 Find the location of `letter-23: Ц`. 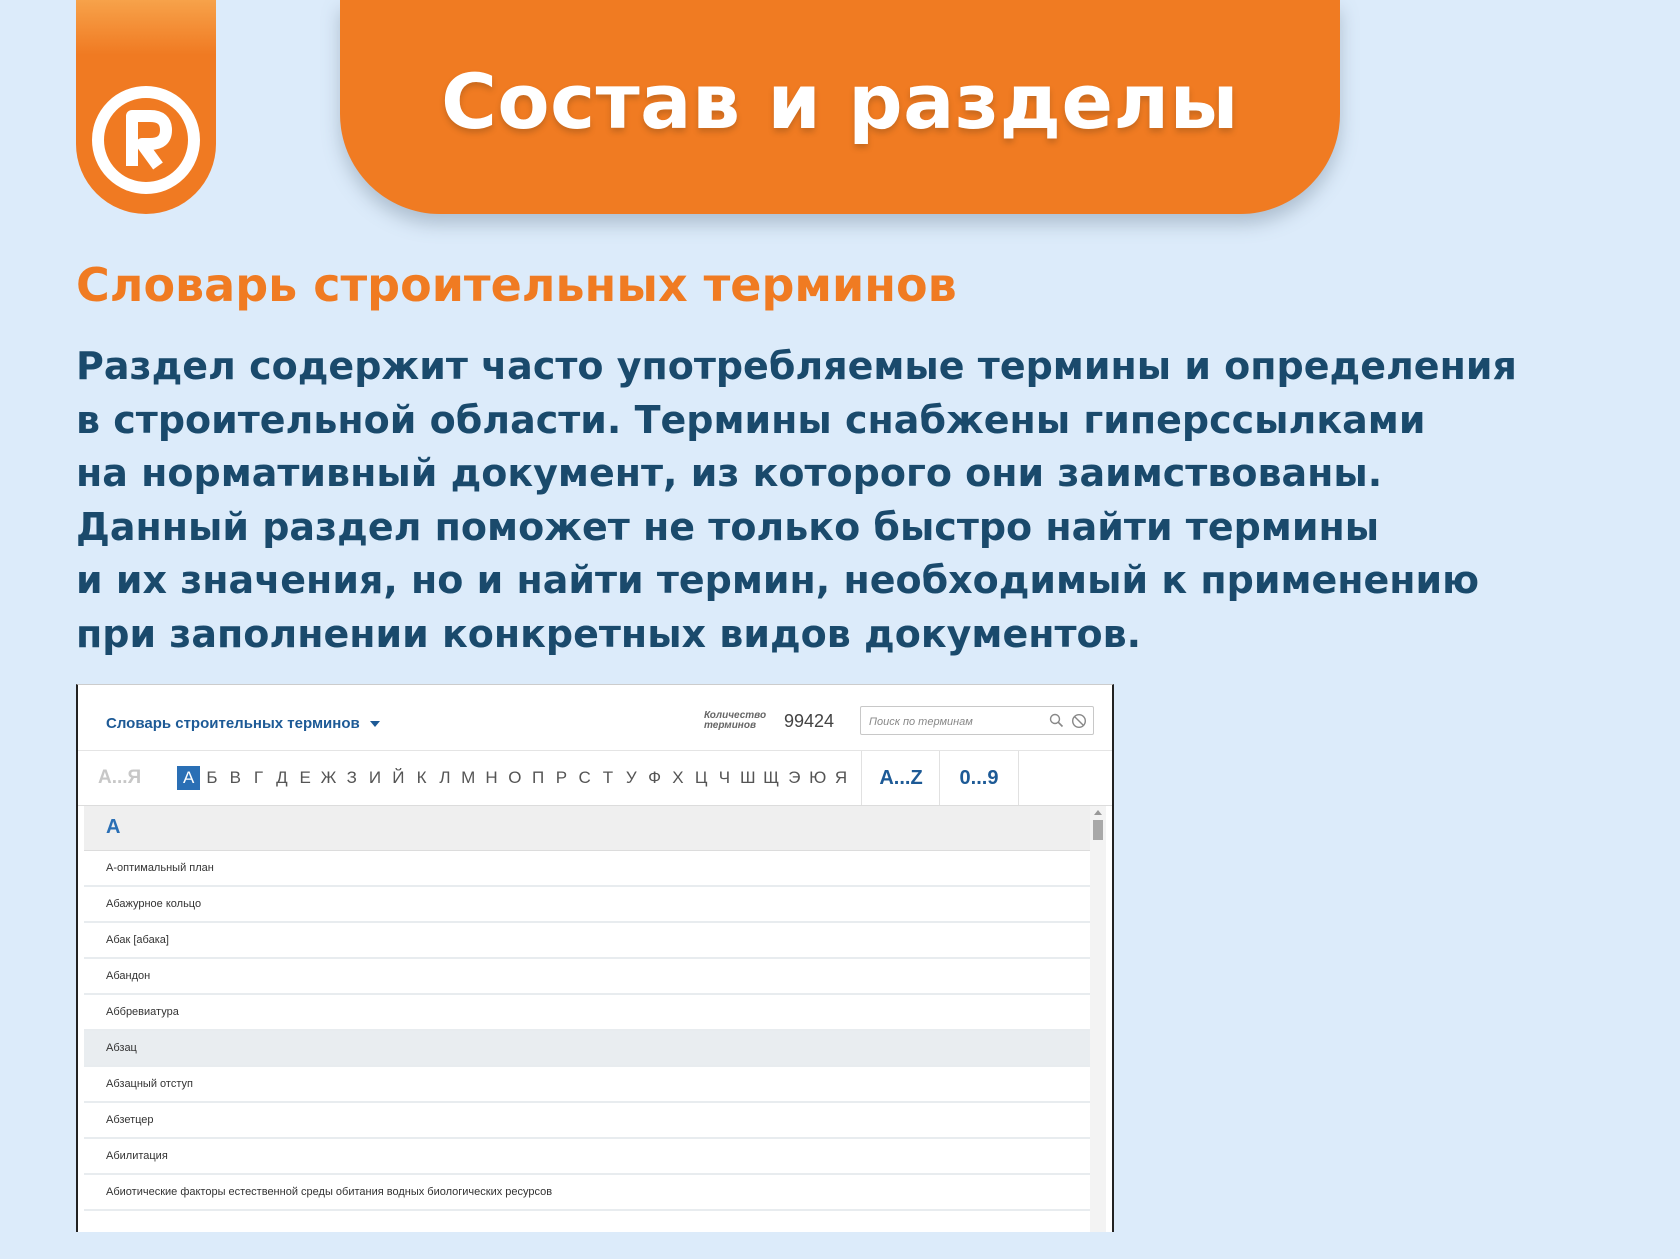

letter-23: Ц is located at coordinates (701, 778).